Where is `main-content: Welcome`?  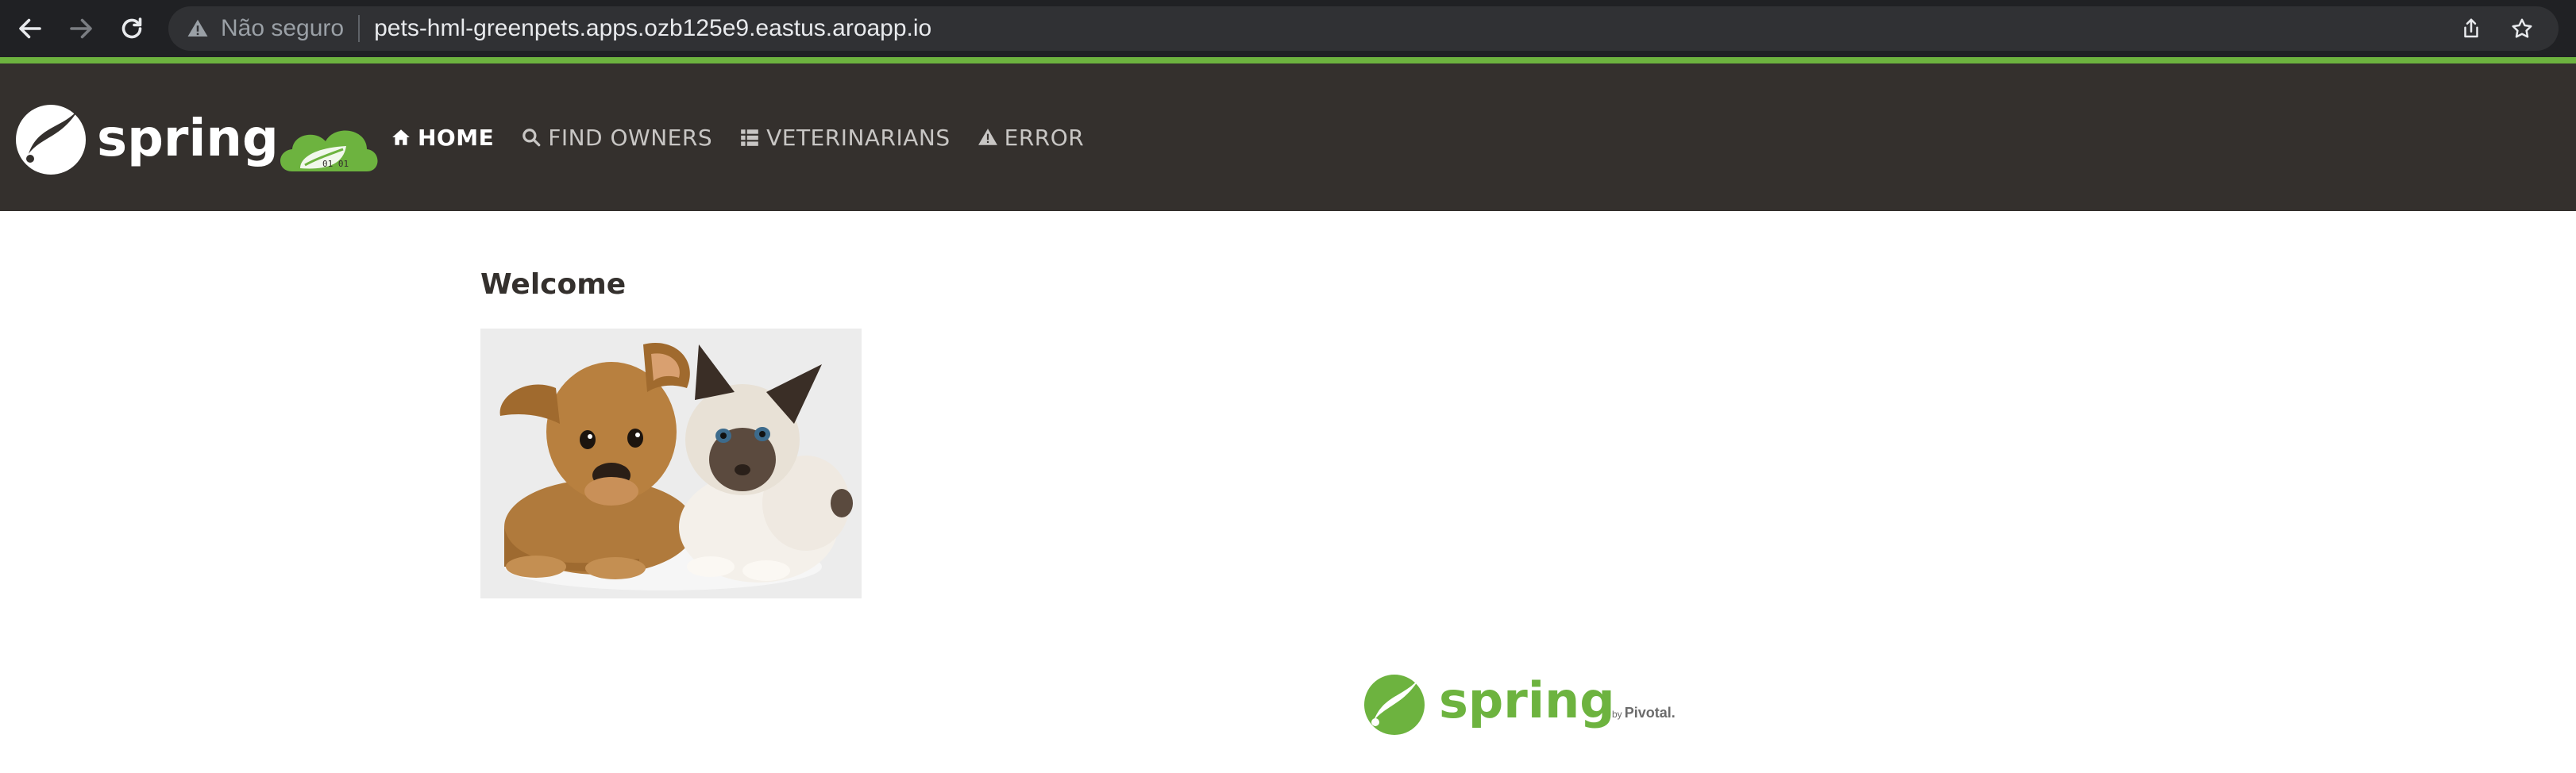
main-content: Welcome is located at coordinates (553, 284).